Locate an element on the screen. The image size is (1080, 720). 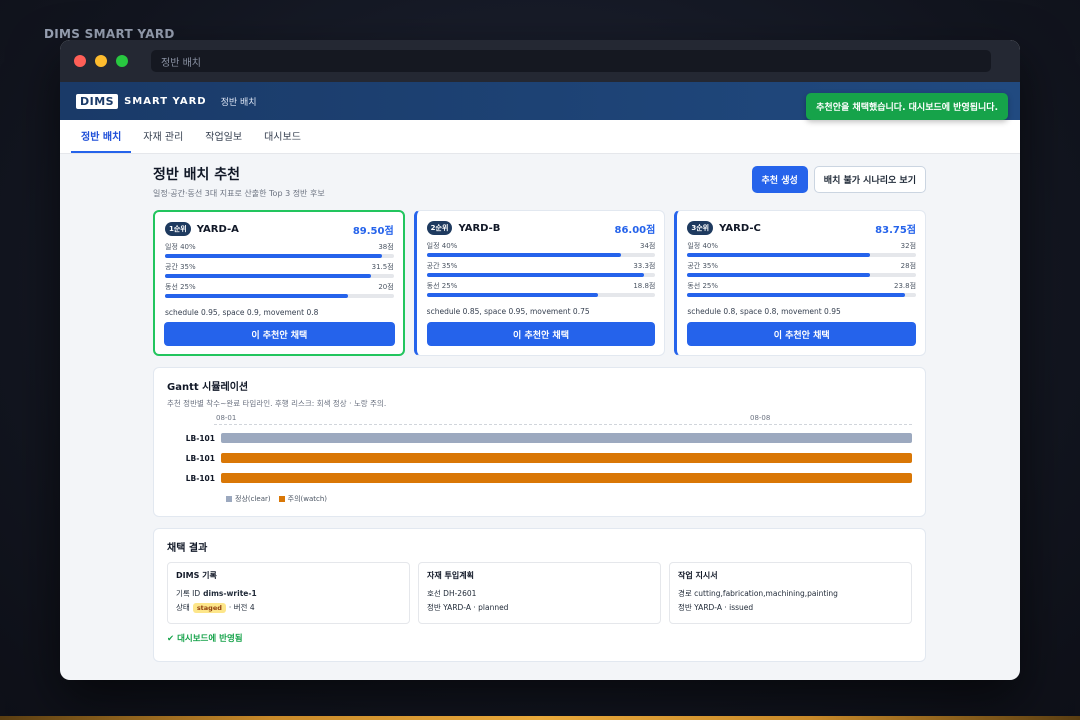
dims-record-box: DIMS 기록 기록 ID dims-write-1 상태 staged · 버전 4 is located at coordinates (288, 593).